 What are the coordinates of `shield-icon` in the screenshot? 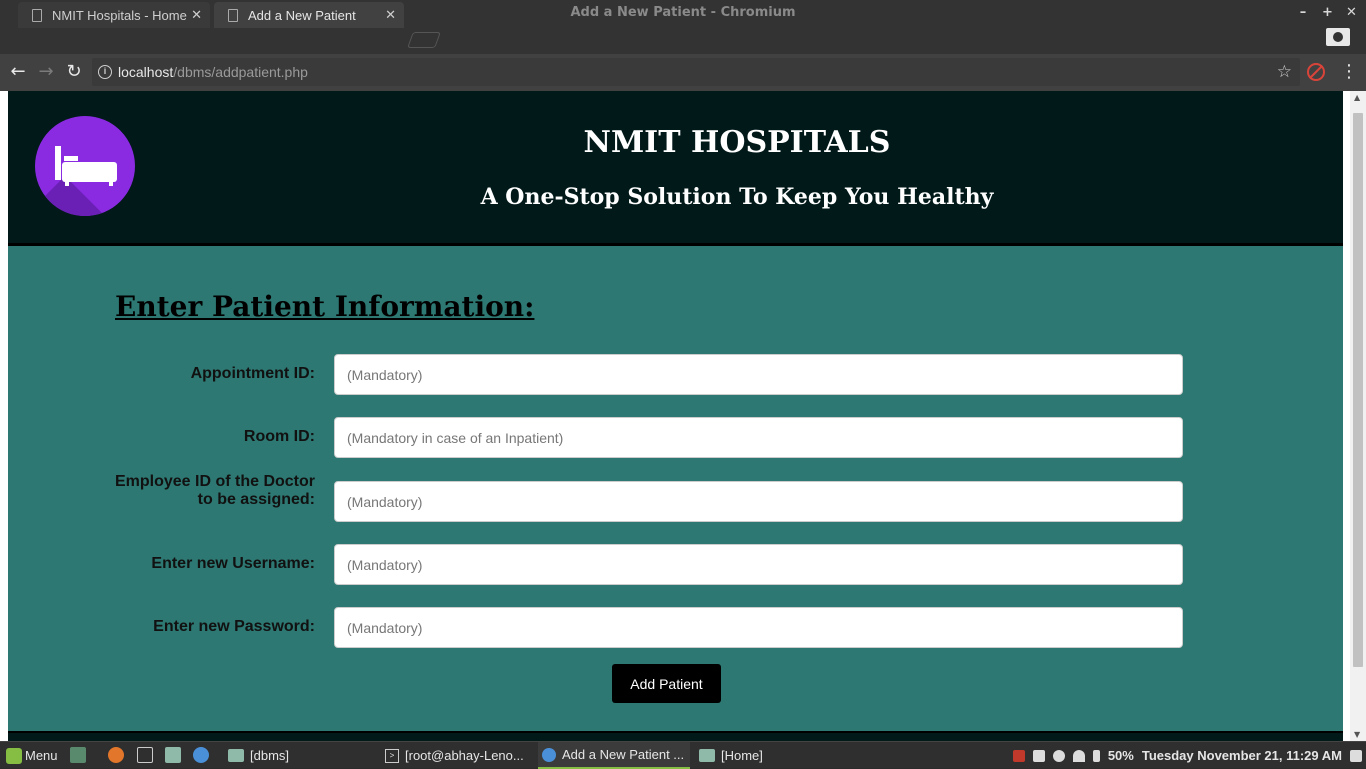 It's located at (1018, 755).